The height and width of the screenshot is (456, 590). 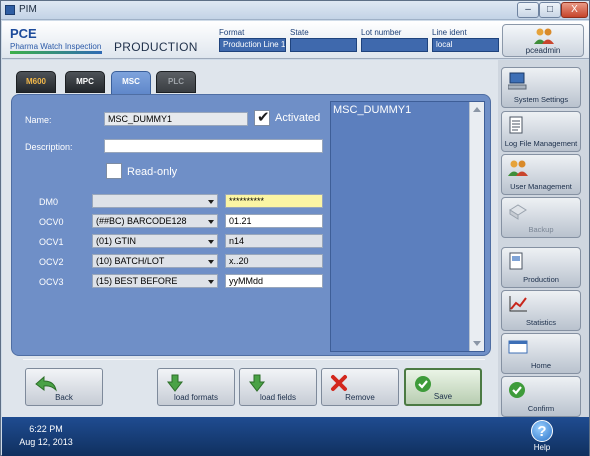 I want to click on remove-button: Remove, so click(x=360, y=387).